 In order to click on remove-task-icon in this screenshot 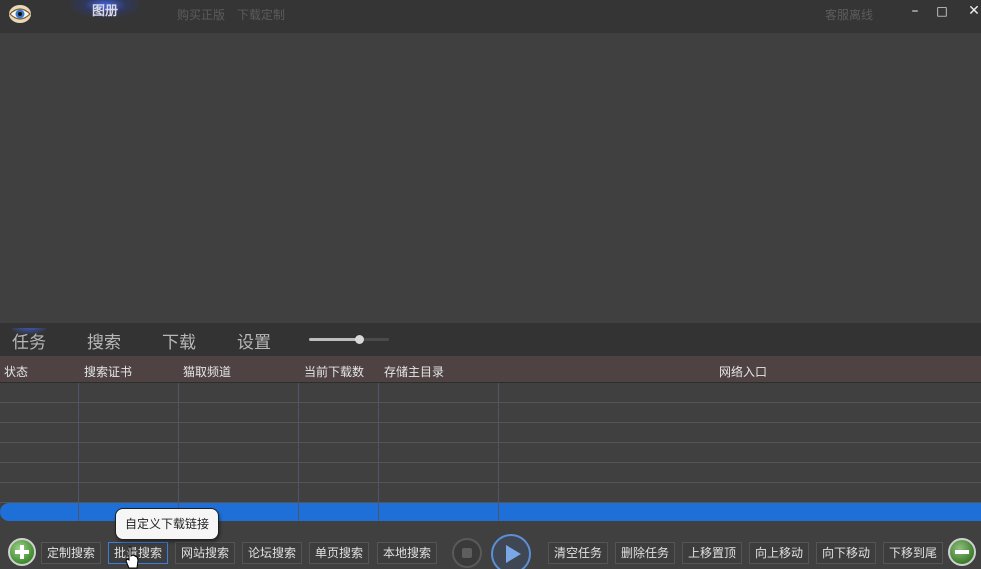, I will do `click(962, 552)`.